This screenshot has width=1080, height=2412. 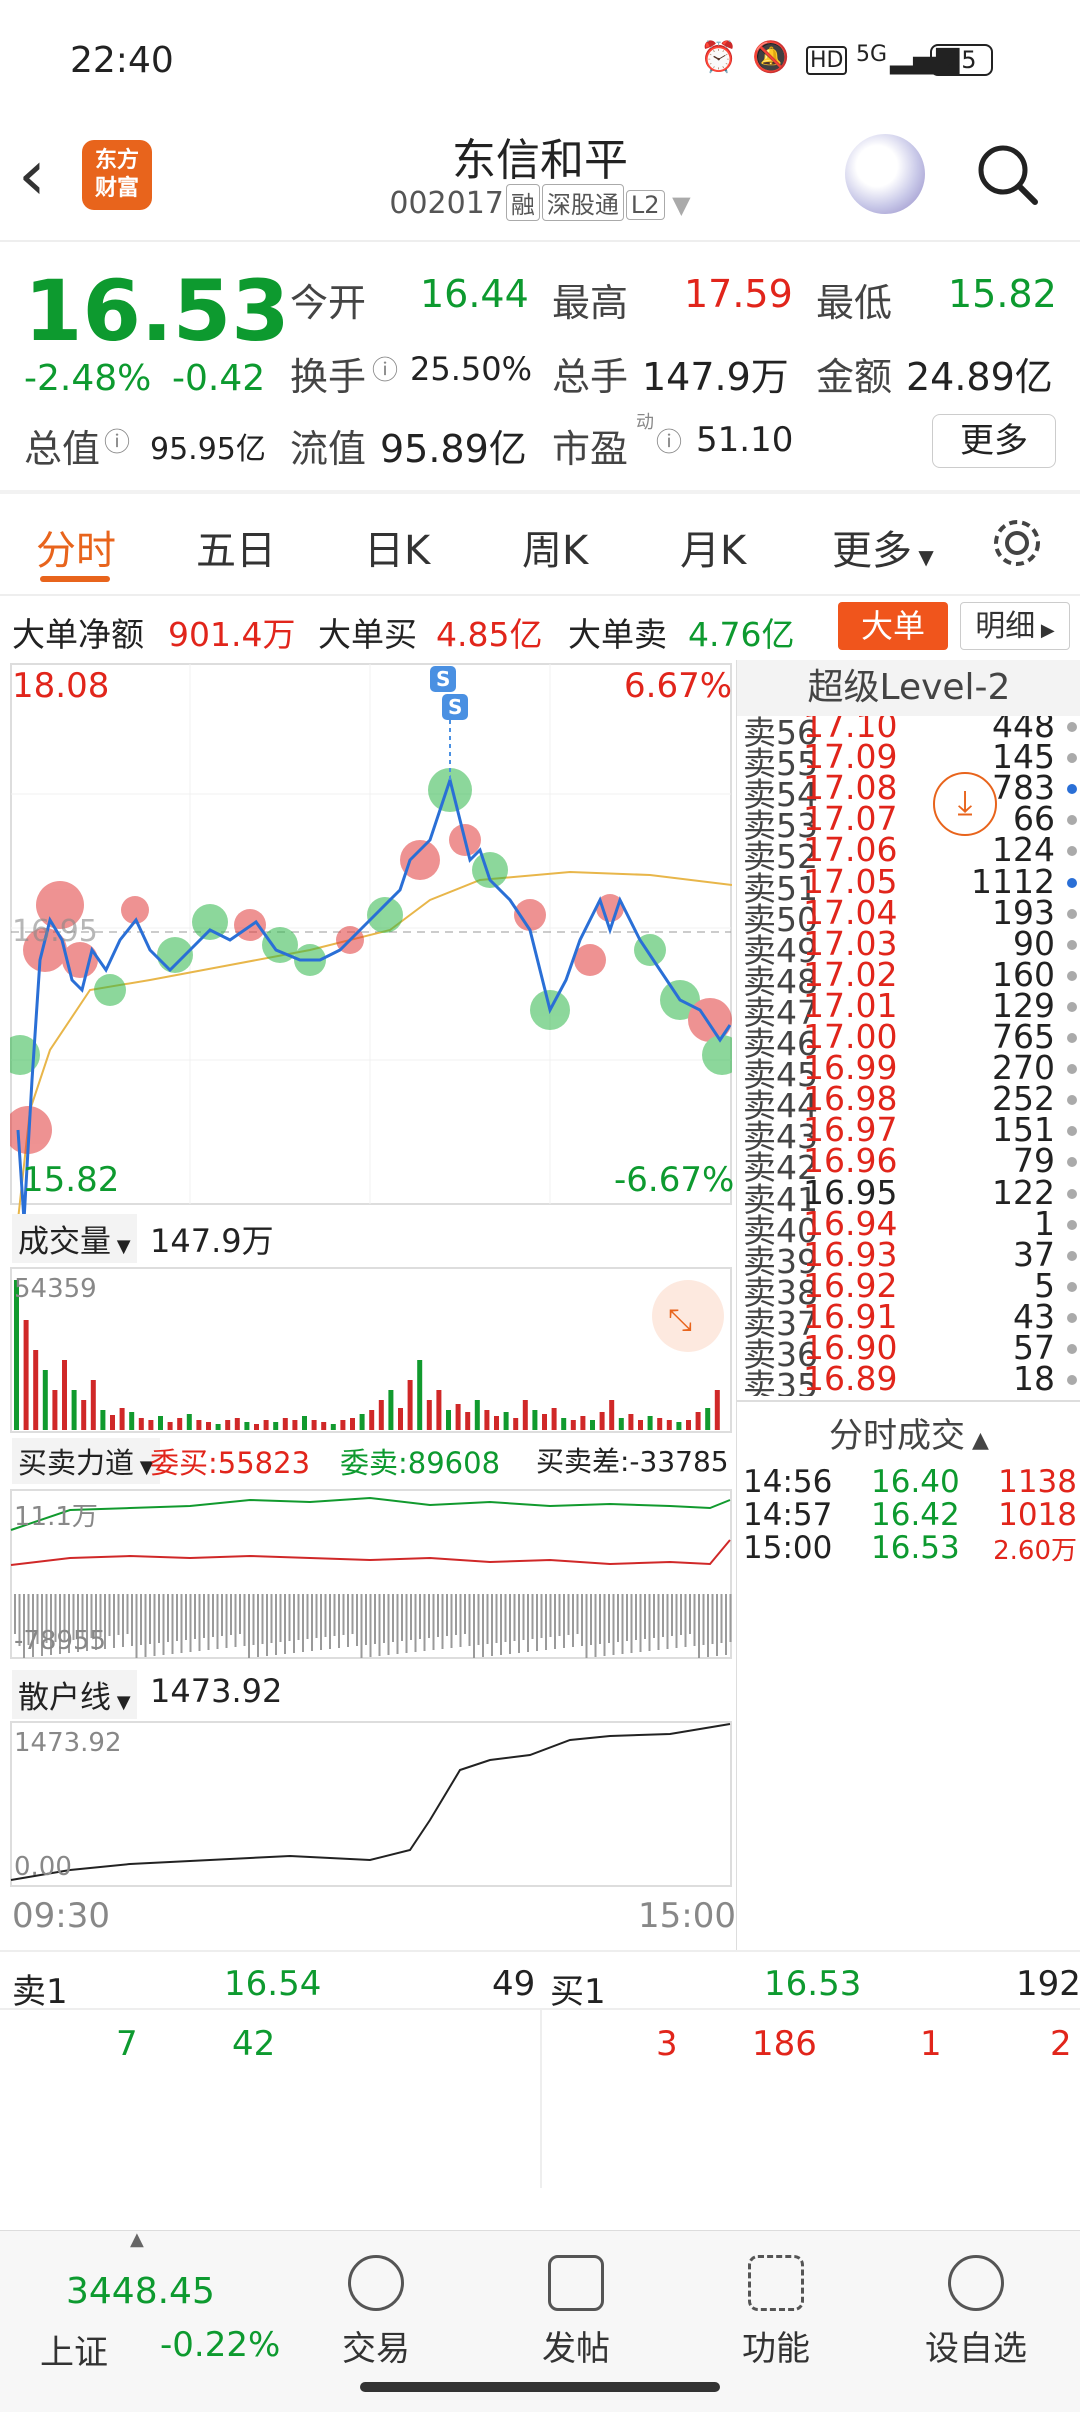 I want to click on home-indicator, so click(x=540, y=2387).